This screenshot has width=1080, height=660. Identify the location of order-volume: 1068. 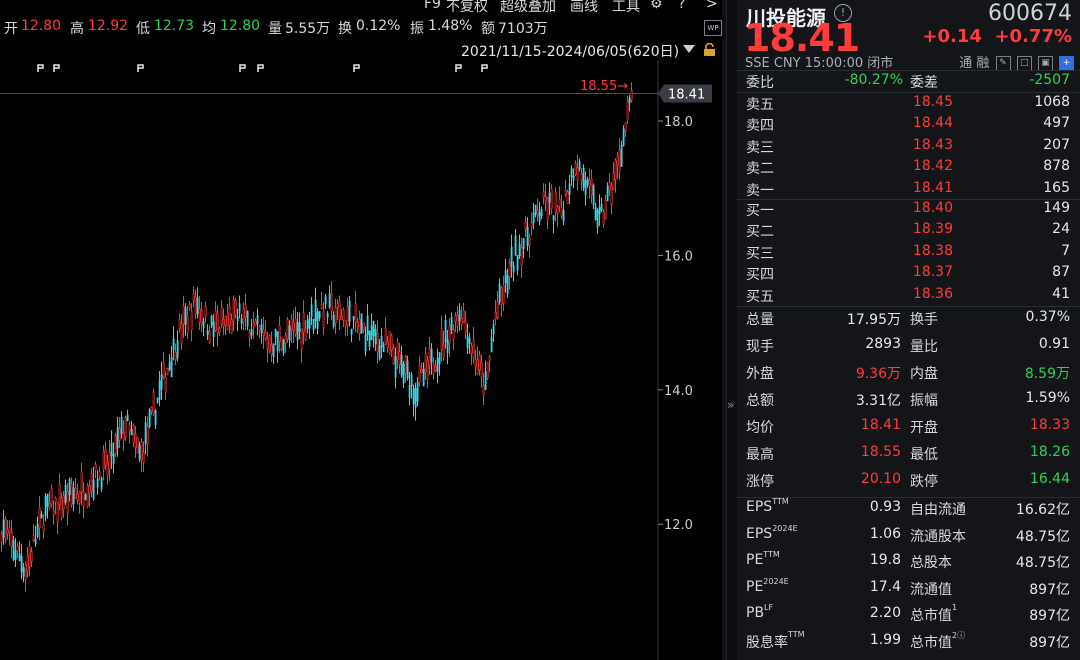
(1052, 102).